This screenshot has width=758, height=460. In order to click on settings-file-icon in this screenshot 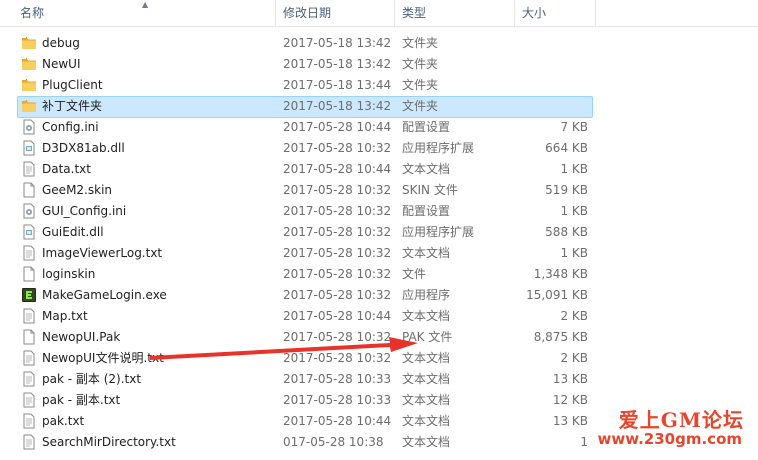, I will do `click(29, 211)`.